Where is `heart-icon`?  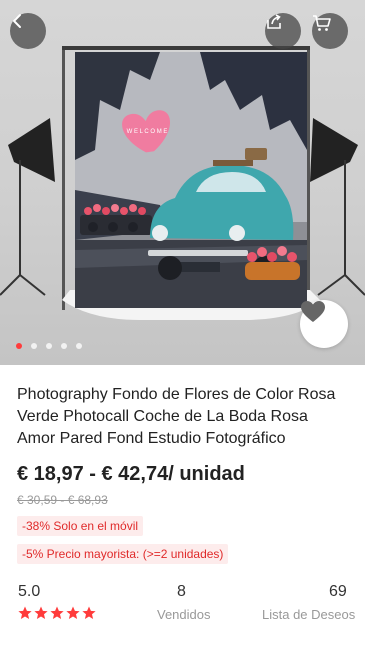
heart-icon is located at coordinates (313, 311).